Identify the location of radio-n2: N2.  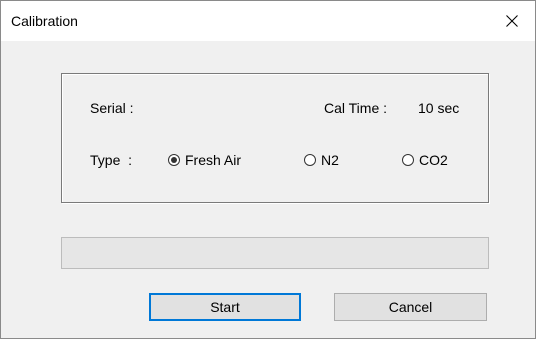
(321, 160).